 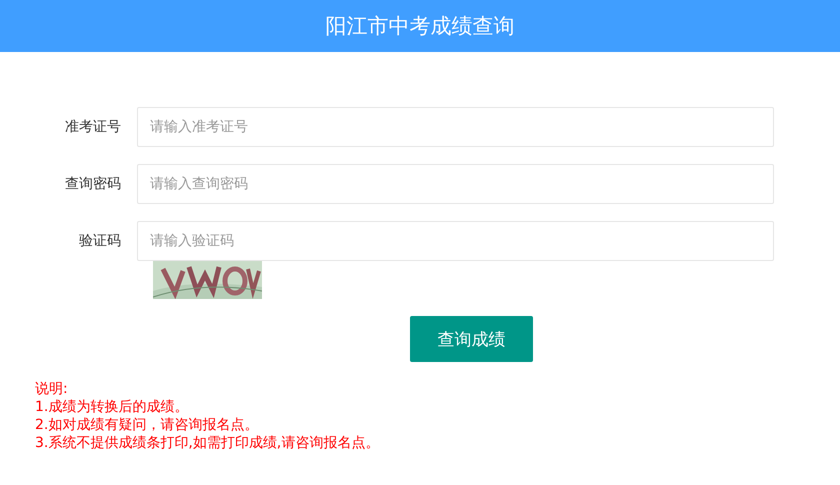 What do you see at coordinates (147, 425) in the screenshot?
I see `note-text: 2.如对成绩有疑问，请咨询报名点。` at bounding box center [147, 425].